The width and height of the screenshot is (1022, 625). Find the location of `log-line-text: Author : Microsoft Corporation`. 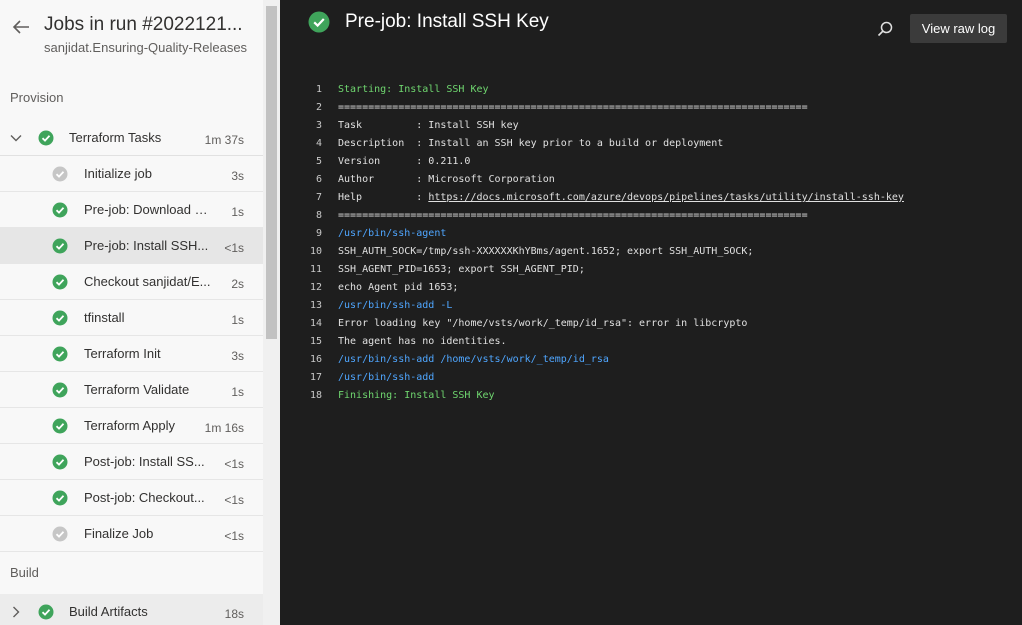

log-line-text: Author : Microsoft Corporation is located at coordinates (446, 180).